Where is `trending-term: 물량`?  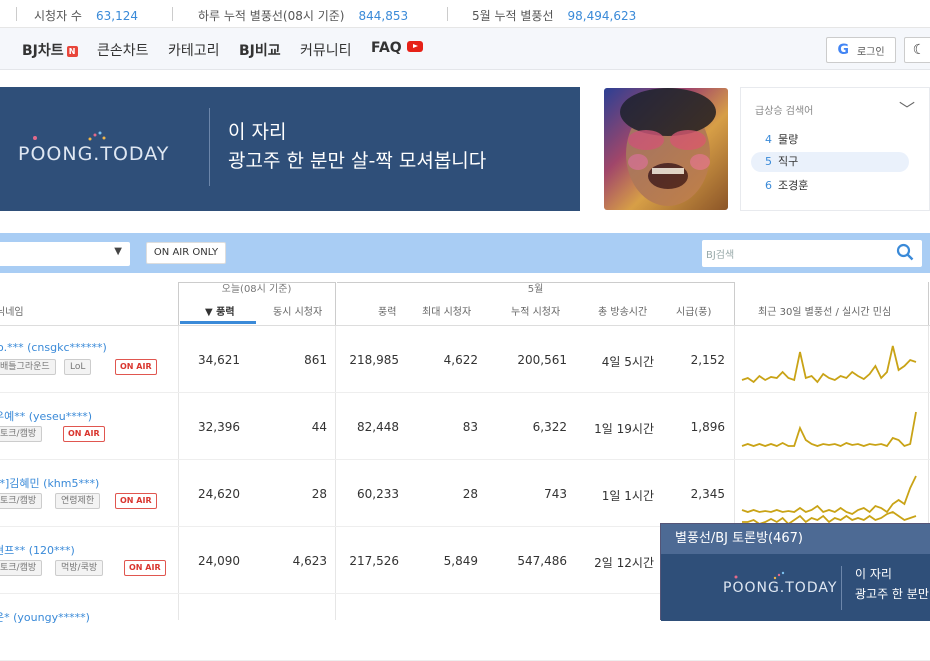
trending-term: 물량 is located at coordinates (788, 139).